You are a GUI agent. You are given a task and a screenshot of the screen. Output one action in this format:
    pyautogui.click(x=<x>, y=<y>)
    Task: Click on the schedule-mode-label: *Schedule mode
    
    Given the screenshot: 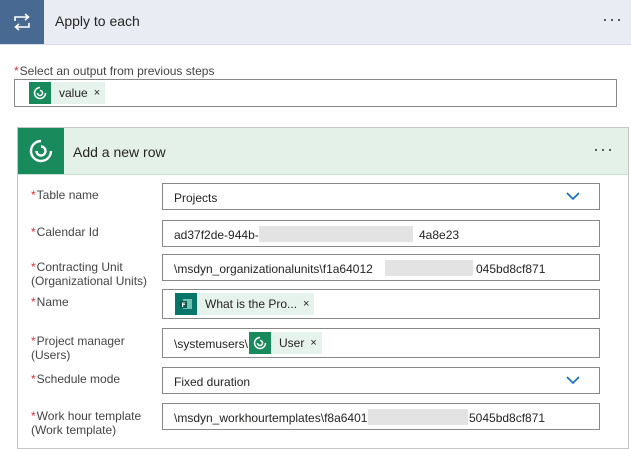 What is the action you would take?
    pyautogui.click(x=75, y=379)
    